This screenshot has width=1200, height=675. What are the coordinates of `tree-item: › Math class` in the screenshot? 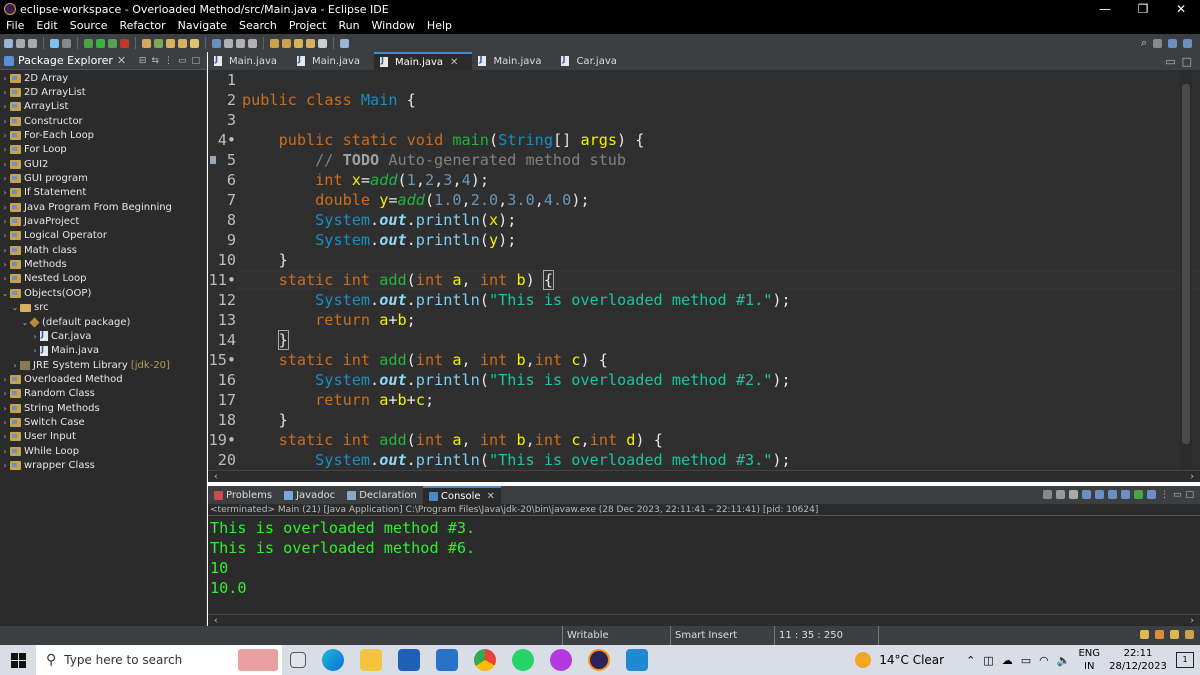 It's located at (103, 250).